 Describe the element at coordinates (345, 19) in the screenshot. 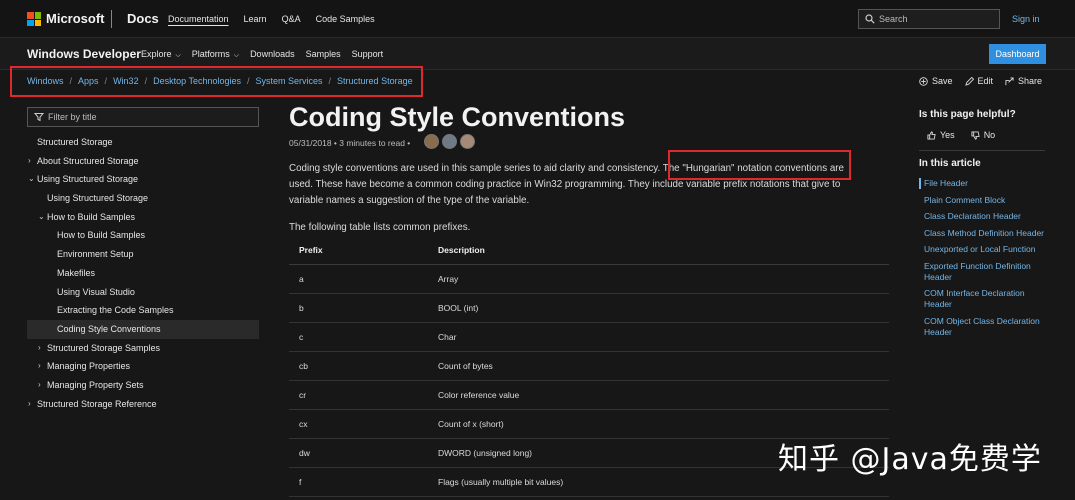

I see `nav-code-samples: Code Samples` at that location.